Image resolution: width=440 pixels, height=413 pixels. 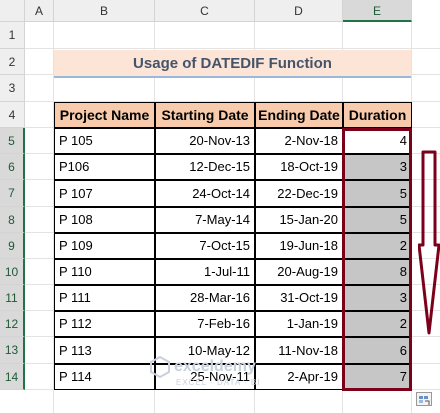 I want to click on row-header-14: 14, so click(x=12, y=377).